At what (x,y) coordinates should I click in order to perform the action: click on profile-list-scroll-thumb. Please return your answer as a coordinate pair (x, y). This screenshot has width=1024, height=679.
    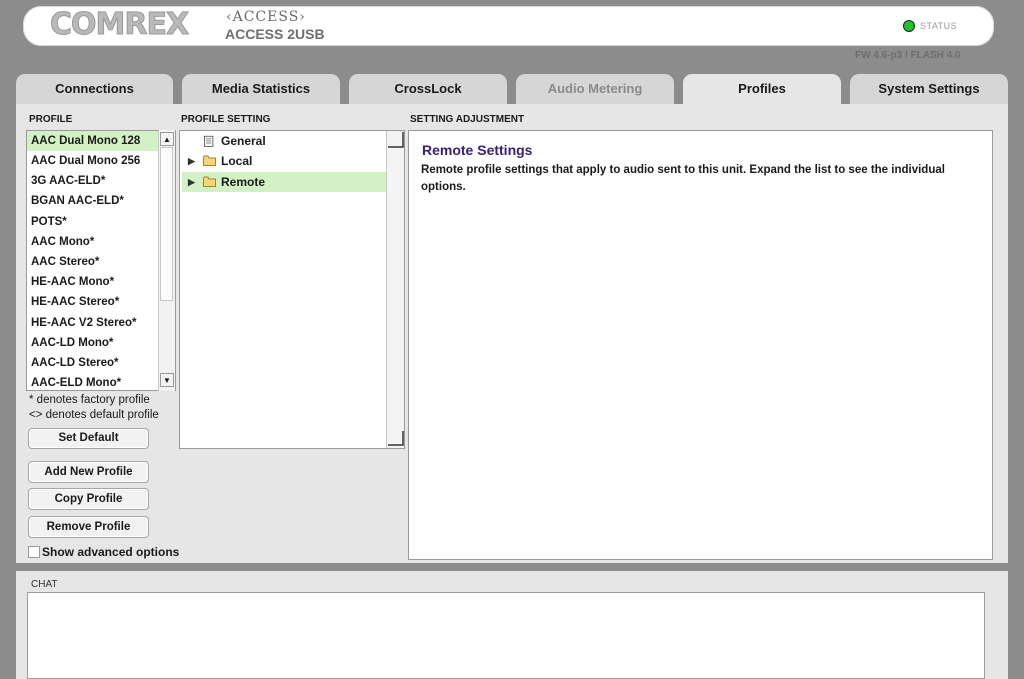
    Looking at the image, I should click on (166, 224).